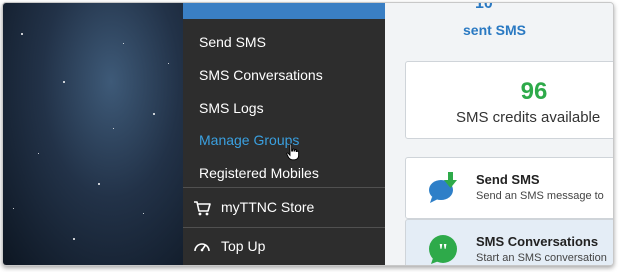 Image resolution: width=624 pixels, height=272 pixels. I want to click on card-title: SMS Conversations, so click(537, 241).